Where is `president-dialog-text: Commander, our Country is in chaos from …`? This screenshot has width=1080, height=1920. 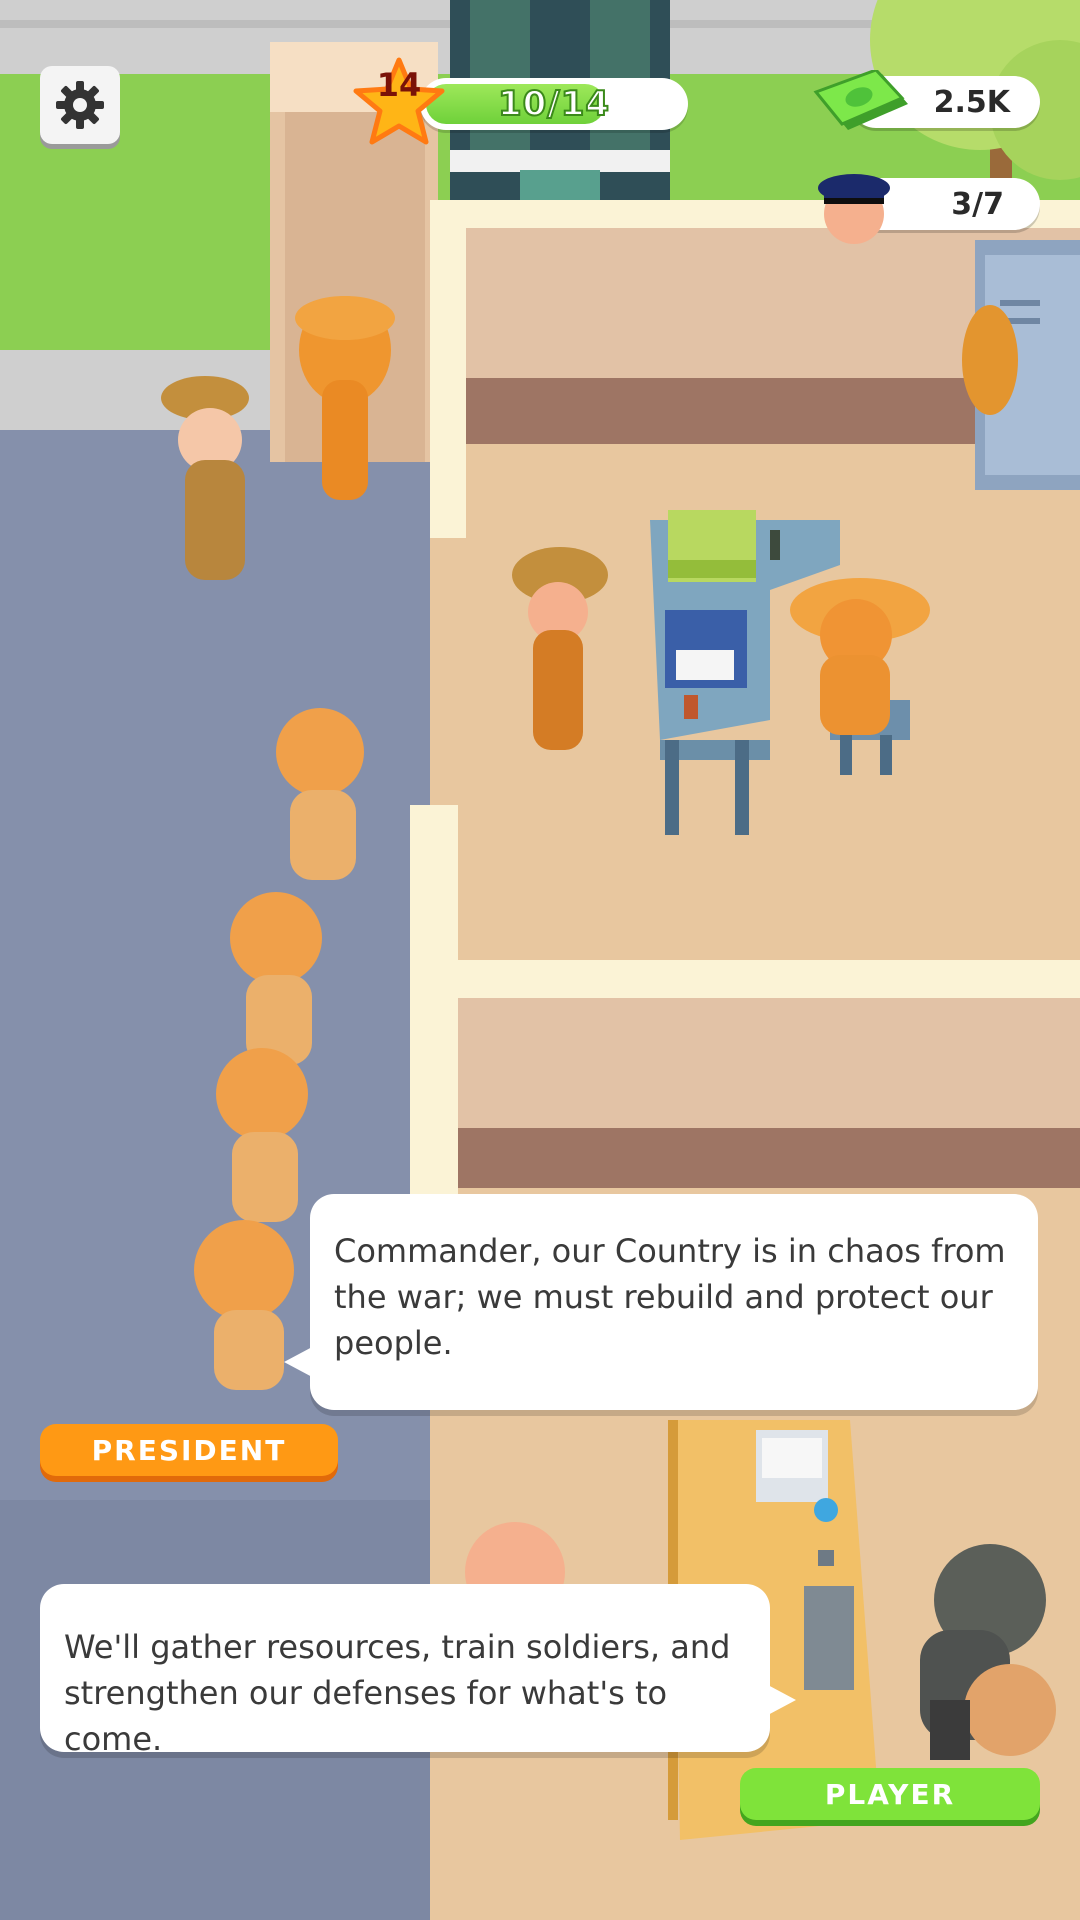
president-dialog-text: Commander, our Country is in chaos from … is located at coordinates (670, 1297).